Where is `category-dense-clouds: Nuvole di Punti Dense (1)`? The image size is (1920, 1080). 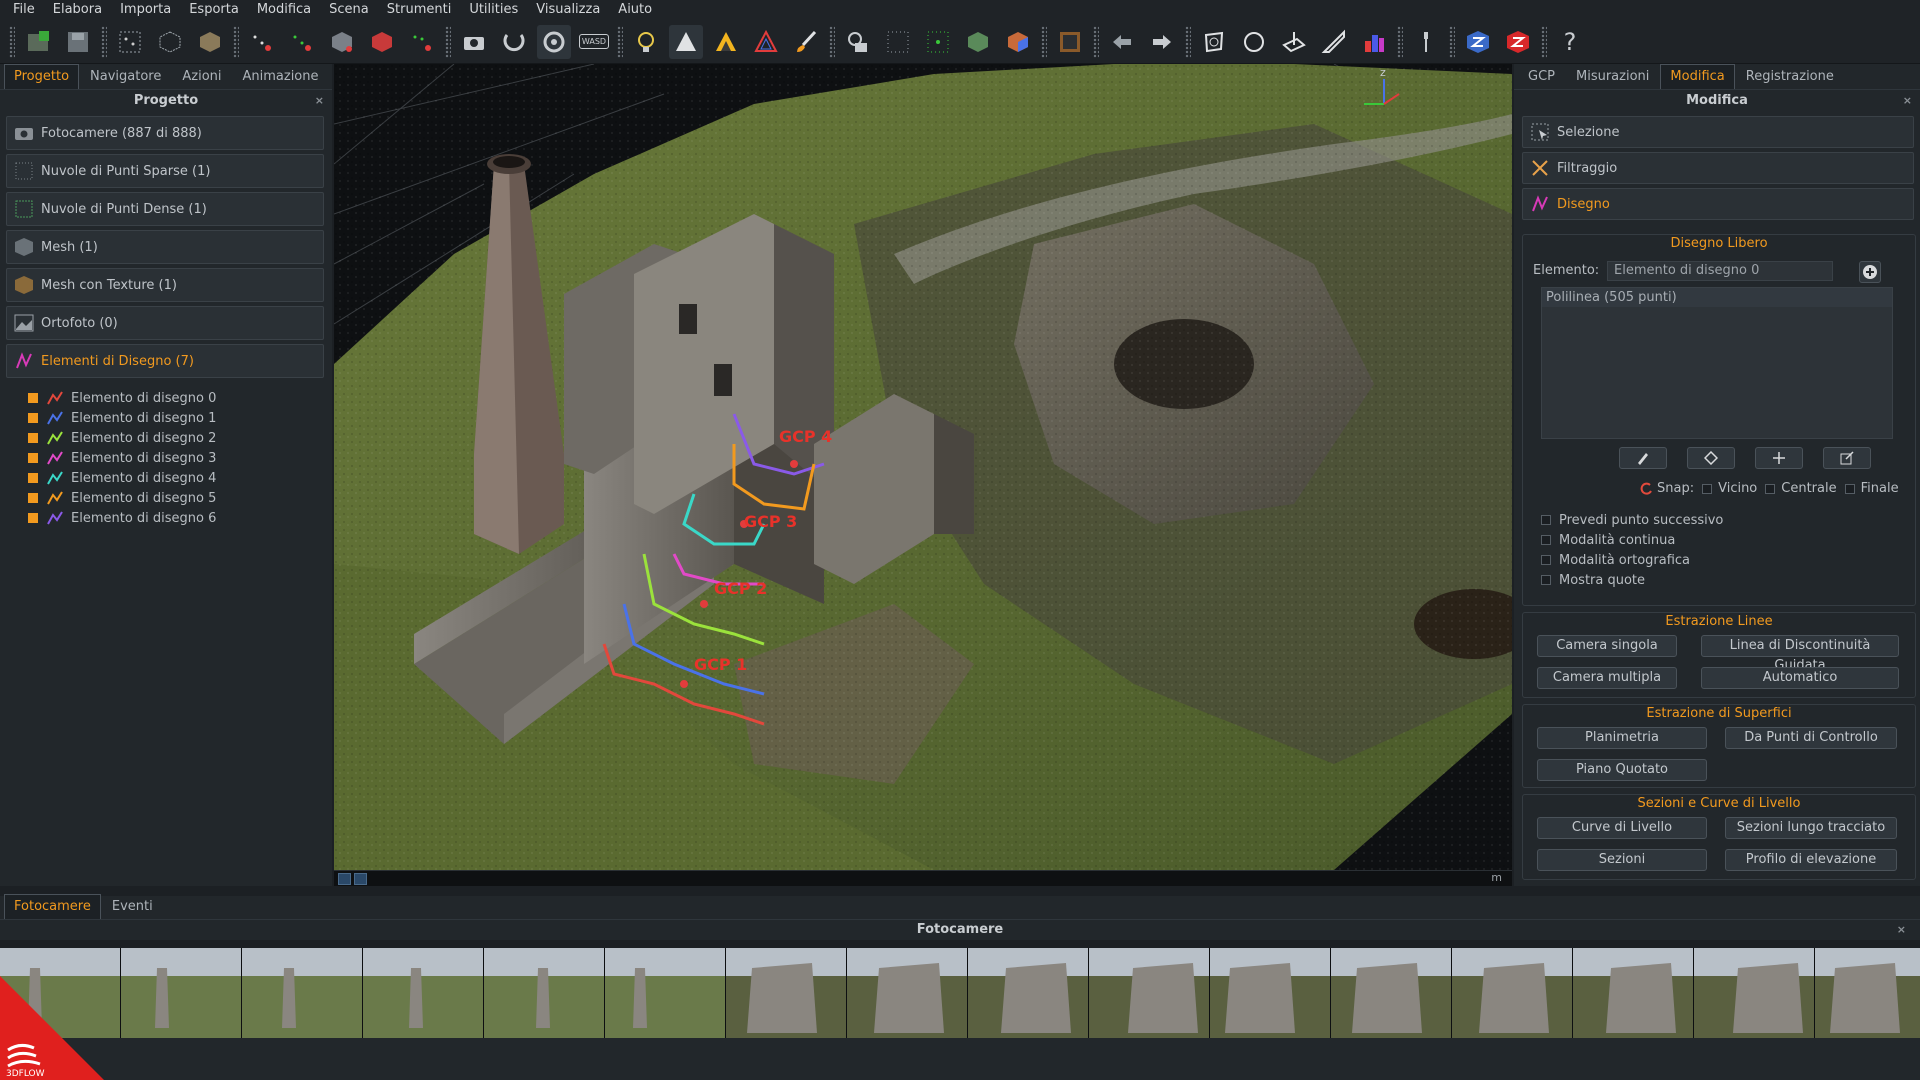 category-dense-clouds: Nuvole di Punti Dense (1) is located at coordinates (165, 209).